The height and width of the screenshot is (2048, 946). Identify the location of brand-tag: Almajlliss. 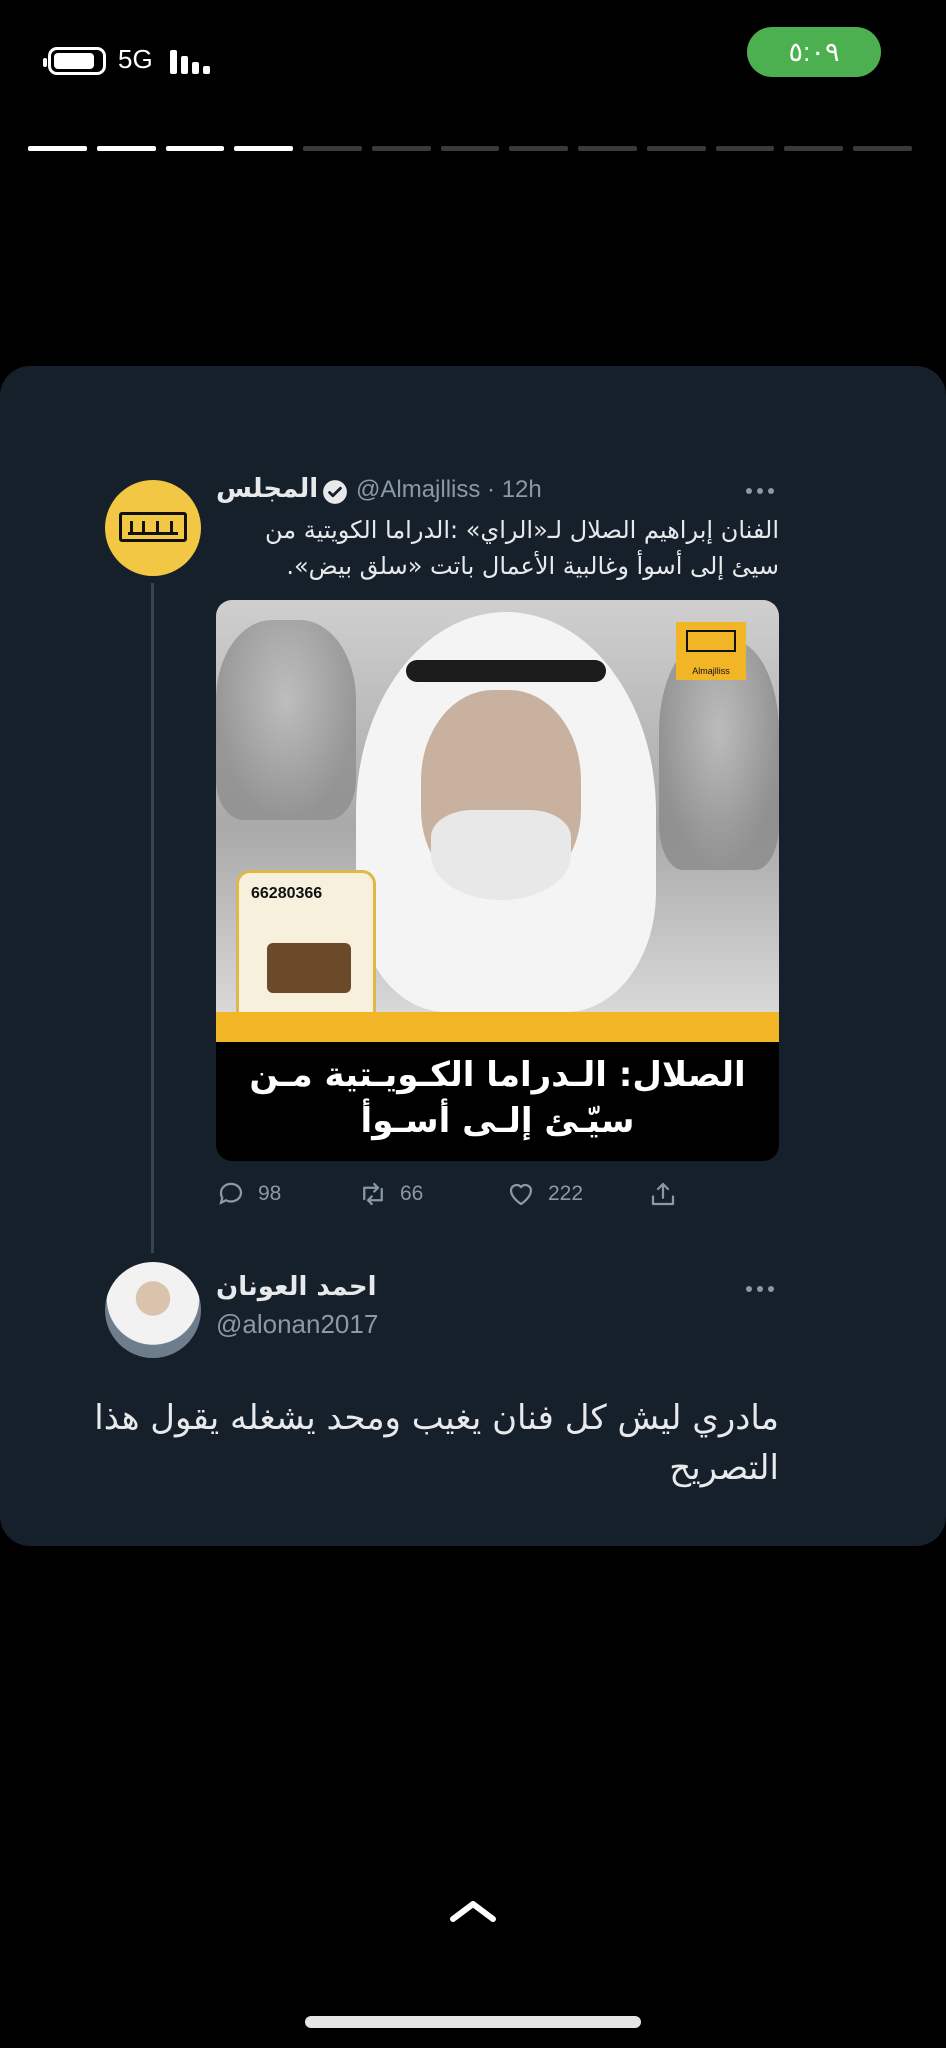
(711, 671).